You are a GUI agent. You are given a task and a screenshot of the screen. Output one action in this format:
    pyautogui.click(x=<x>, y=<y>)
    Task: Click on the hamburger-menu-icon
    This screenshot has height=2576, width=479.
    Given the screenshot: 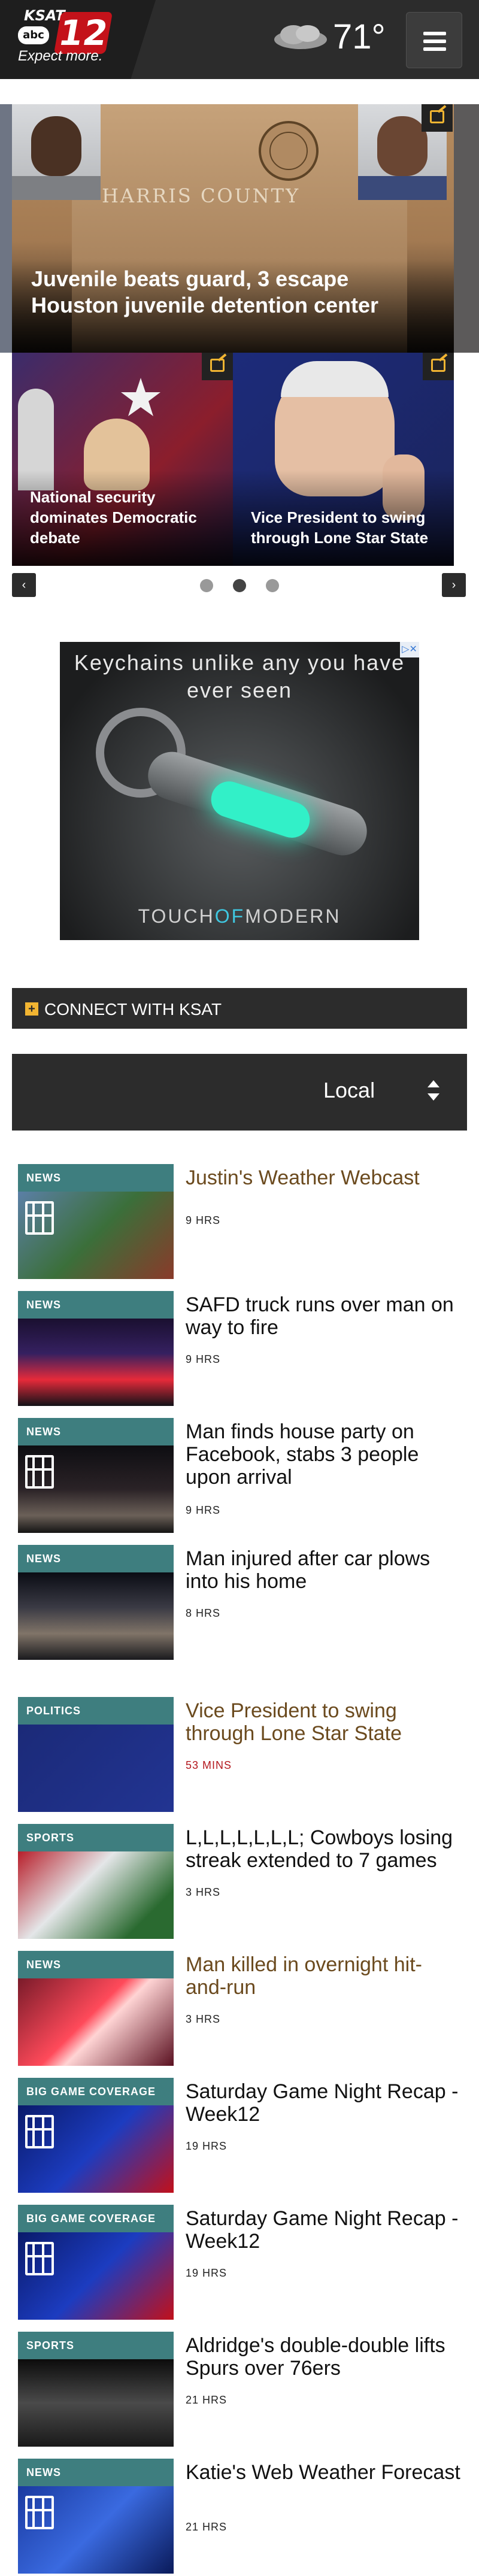 What is the action you would take?
    pyautogui.click(x=434, y=40)
    